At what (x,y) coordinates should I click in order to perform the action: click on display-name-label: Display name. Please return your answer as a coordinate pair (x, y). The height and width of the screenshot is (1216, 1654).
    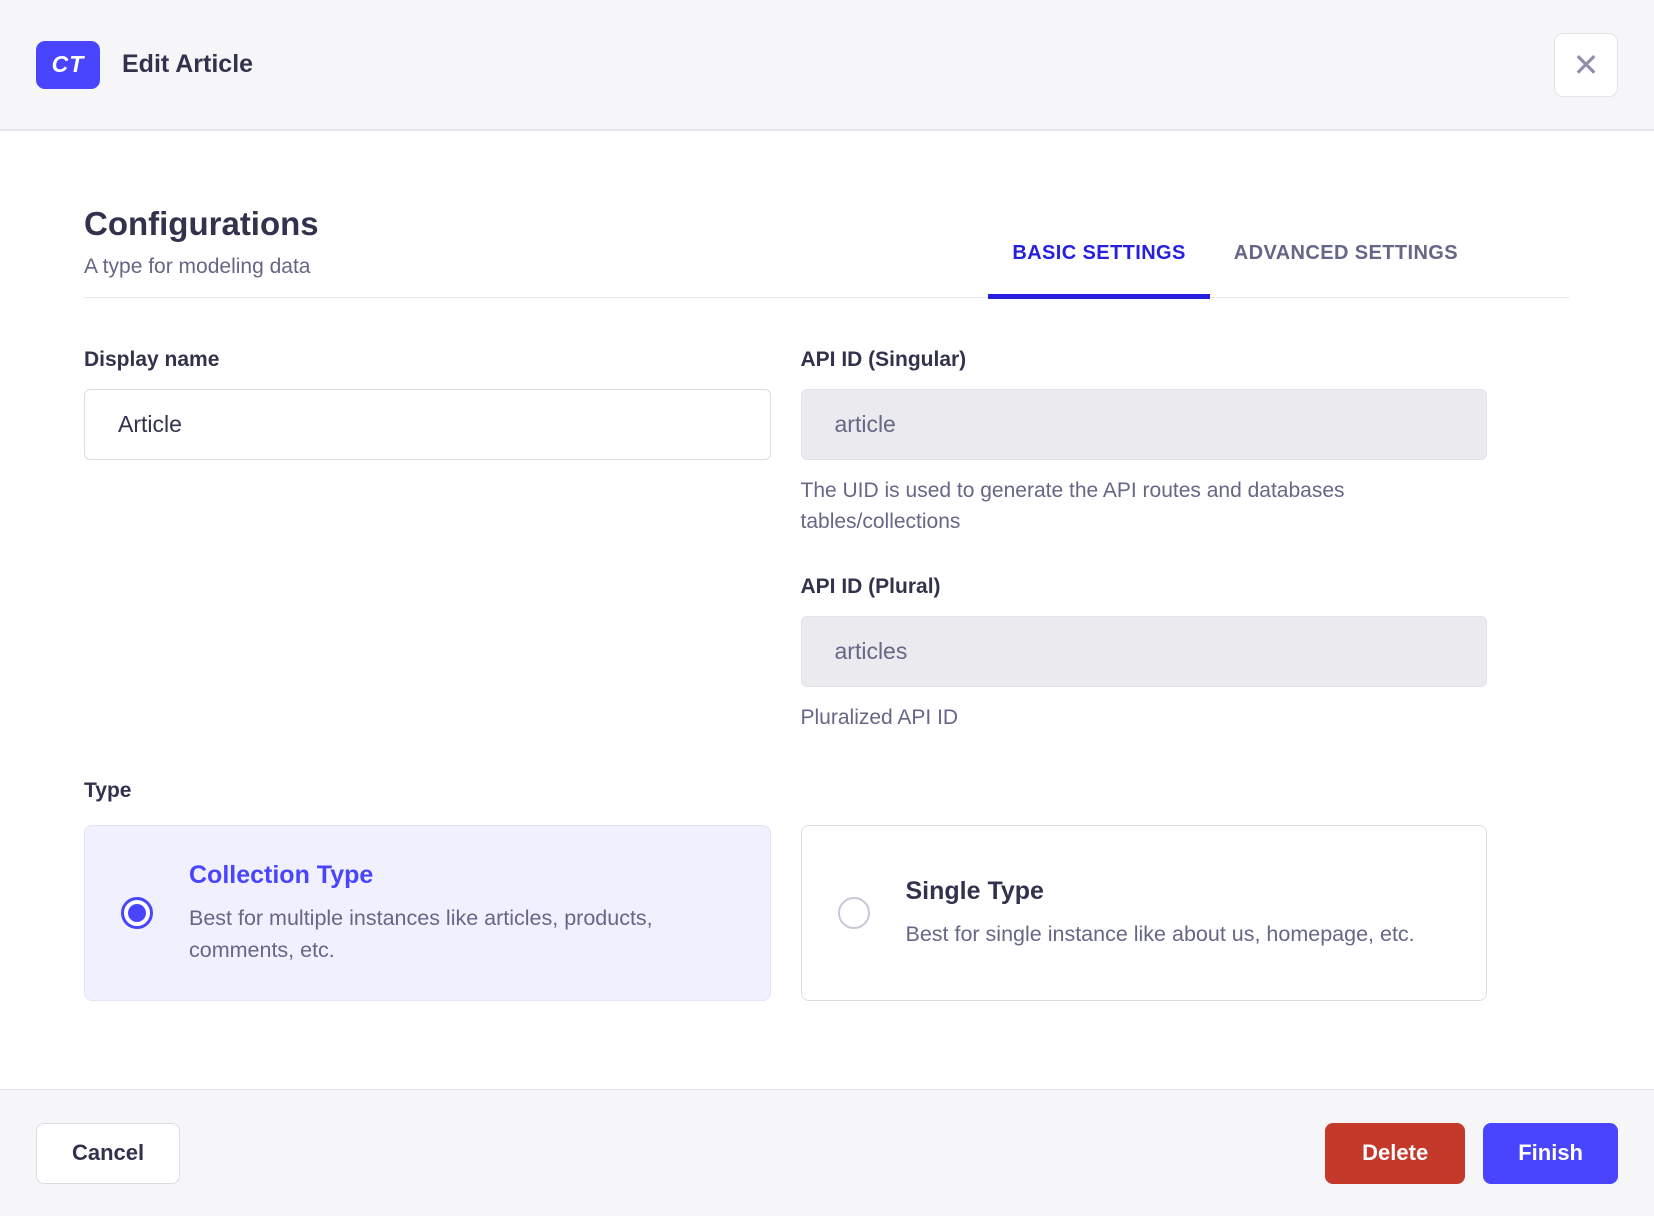
    Looking at the image, I should click on (152, 359).